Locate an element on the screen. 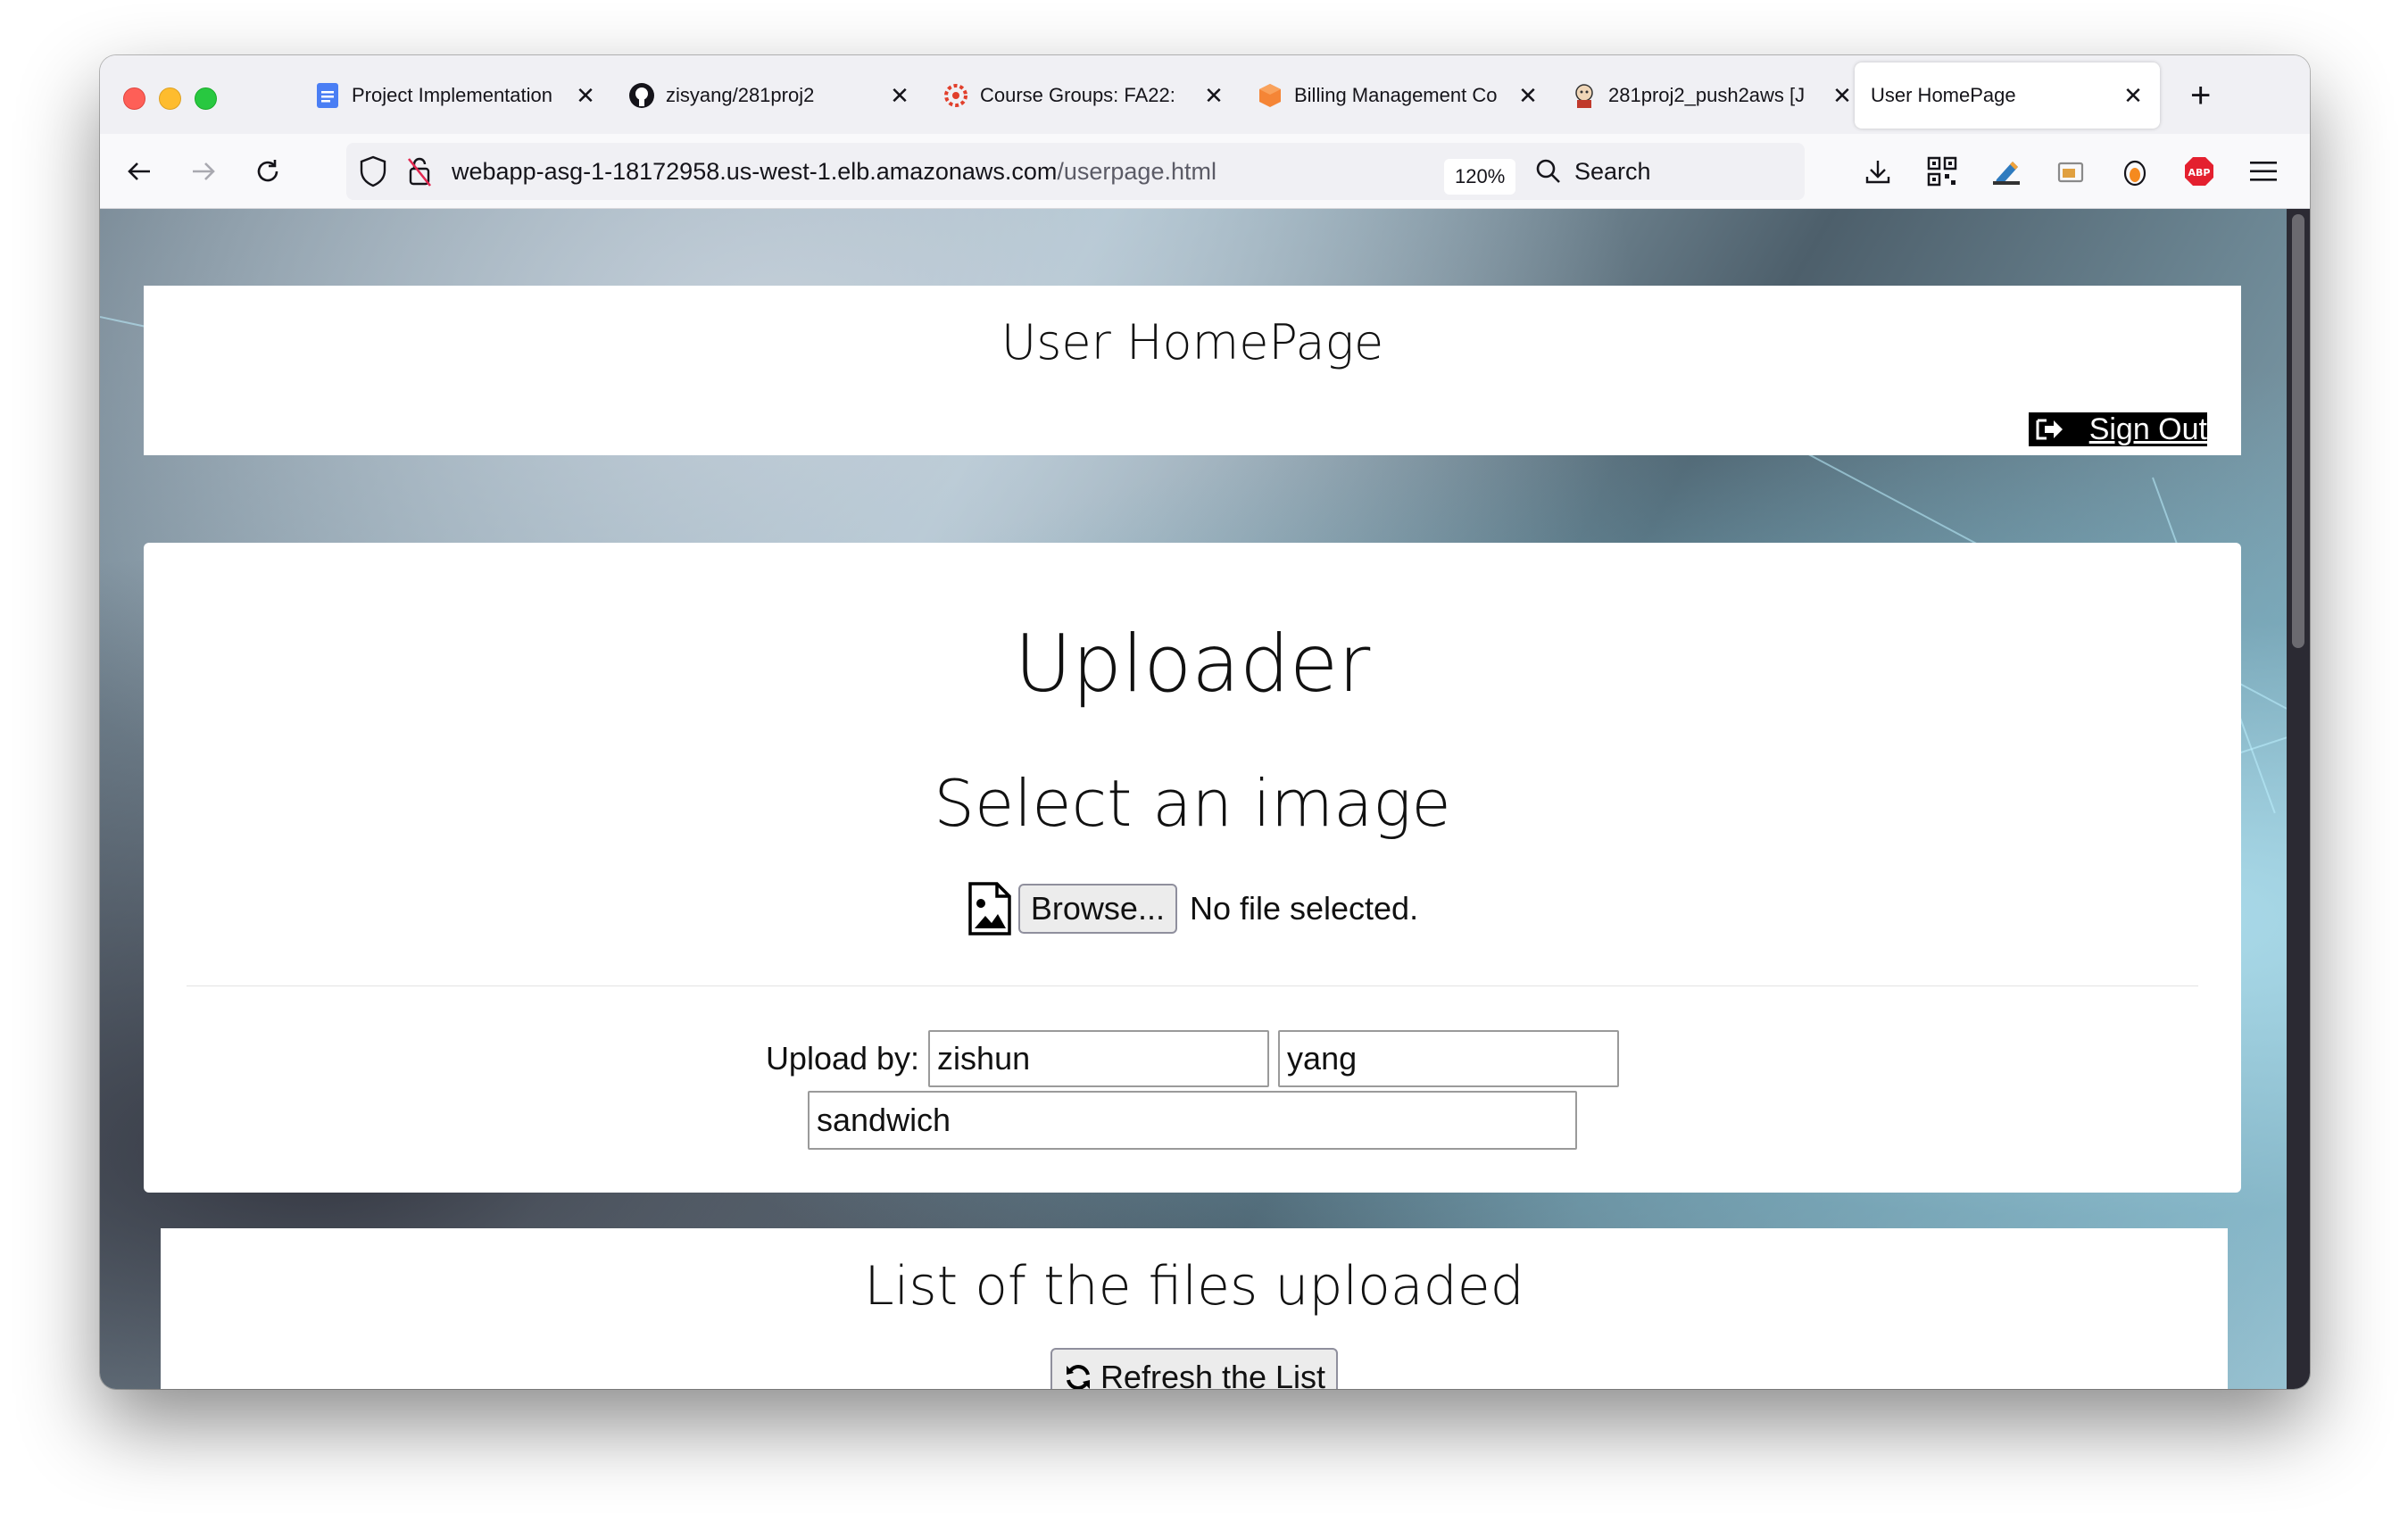 The width and height of the screenshot is (2408, 1530). honey-icon is located at coordinates (2134, 173).